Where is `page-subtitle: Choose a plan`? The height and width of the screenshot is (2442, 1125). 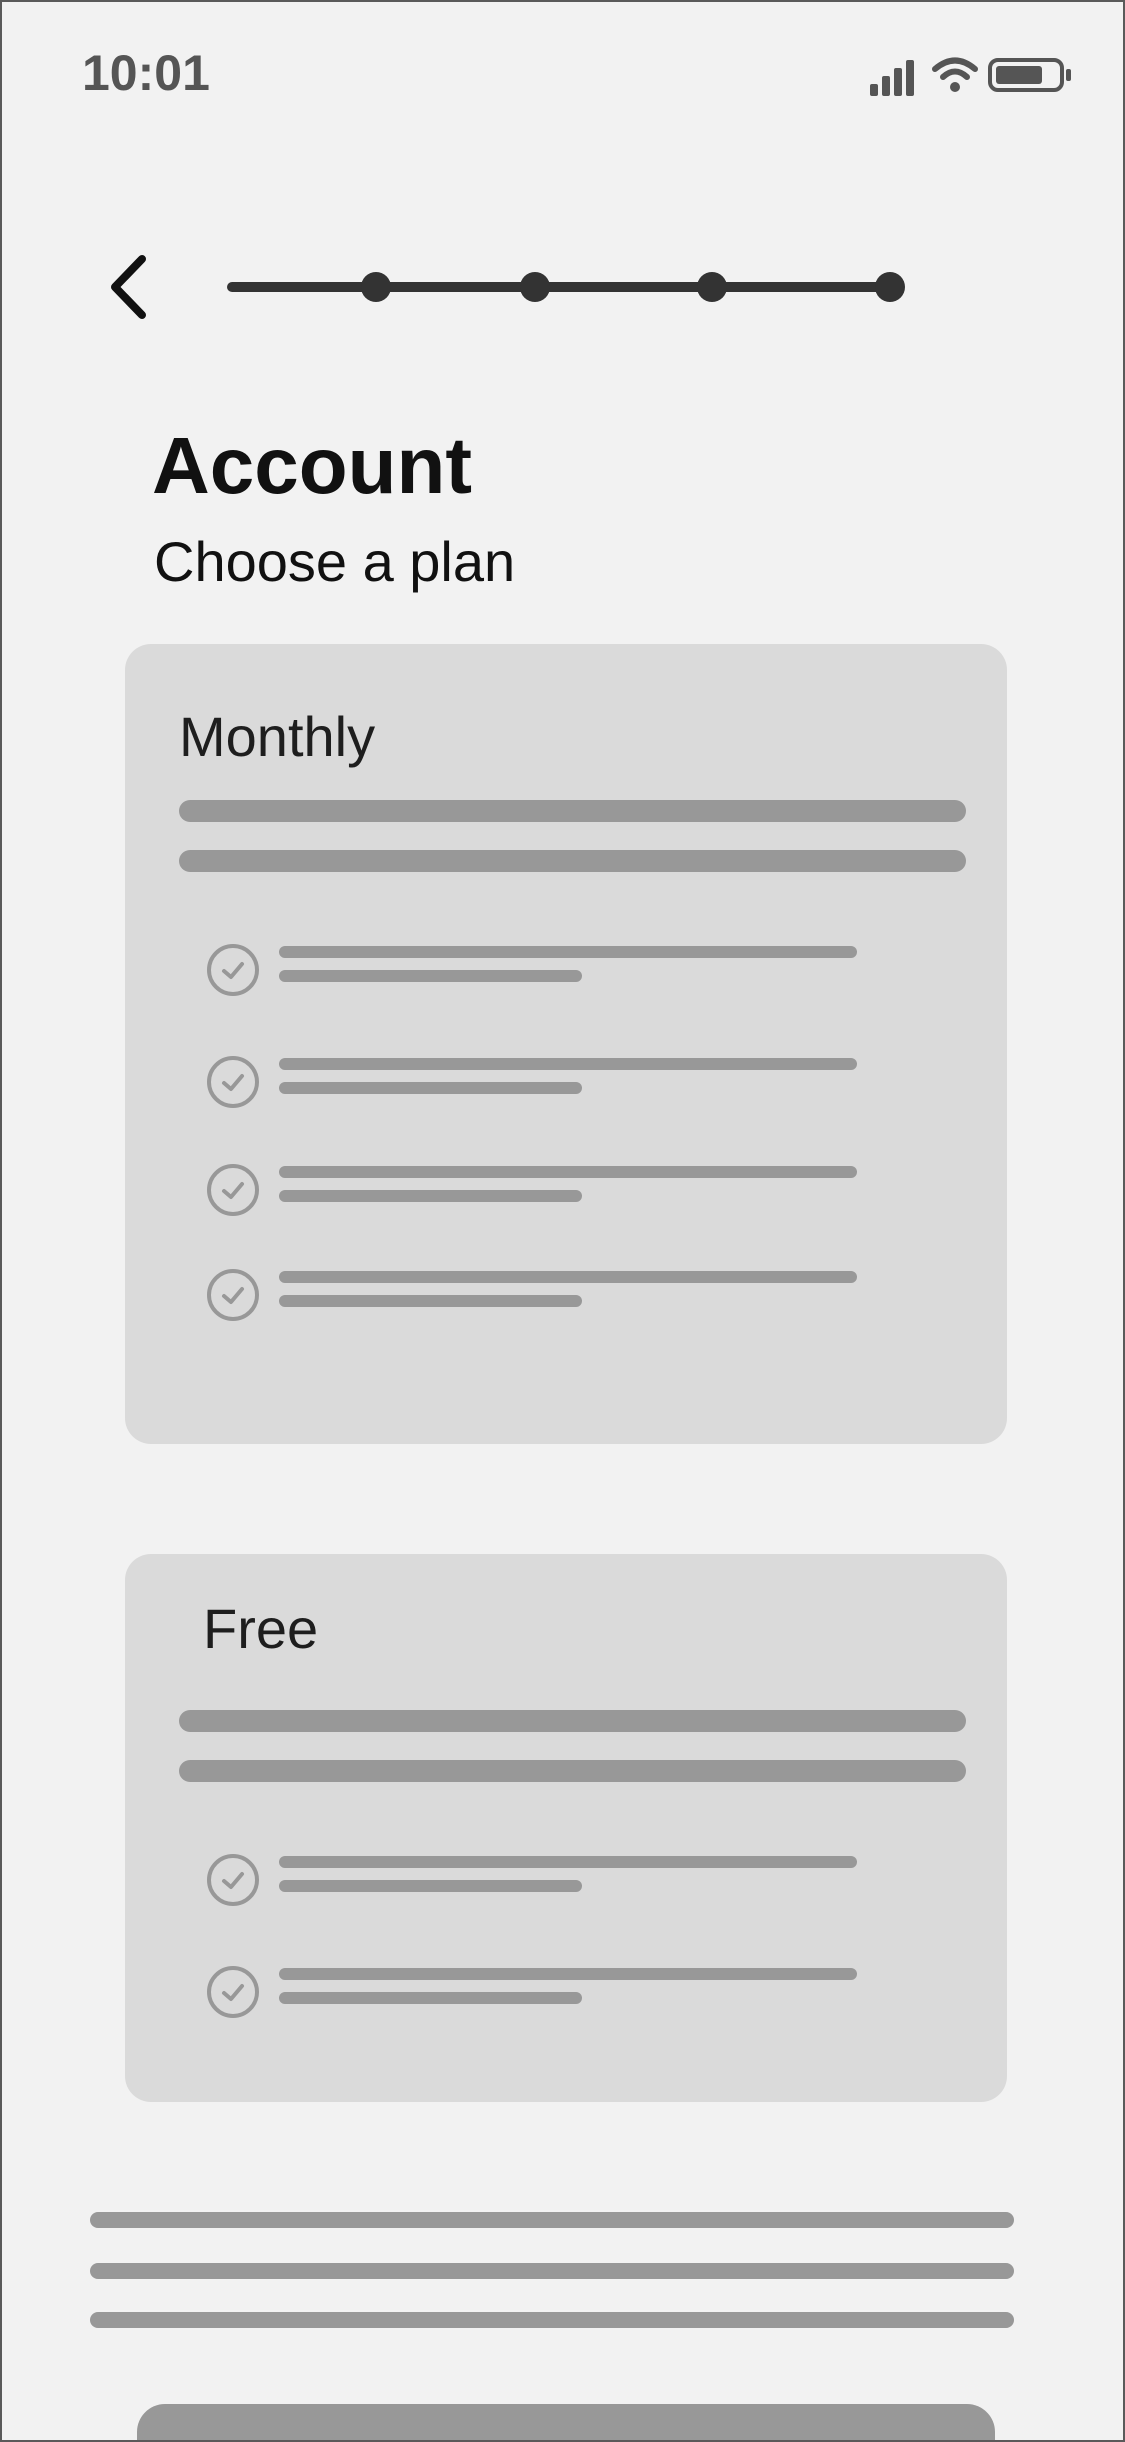
page-subtitle: Choose a plan is located at coordinates (335, 561).